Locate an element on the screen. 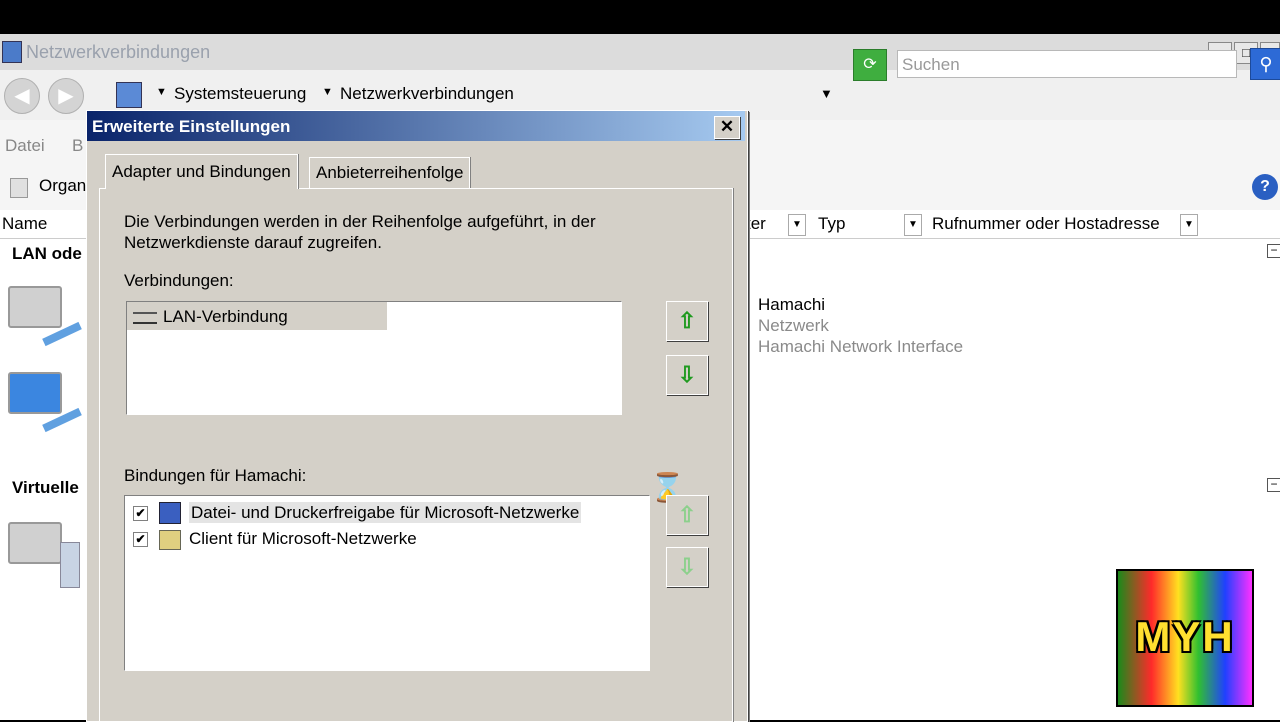 Image resolution: width=1280 pixels, height=722 pixels. move-binding-down-button: ⇩ is located at coordinates (687, 567).